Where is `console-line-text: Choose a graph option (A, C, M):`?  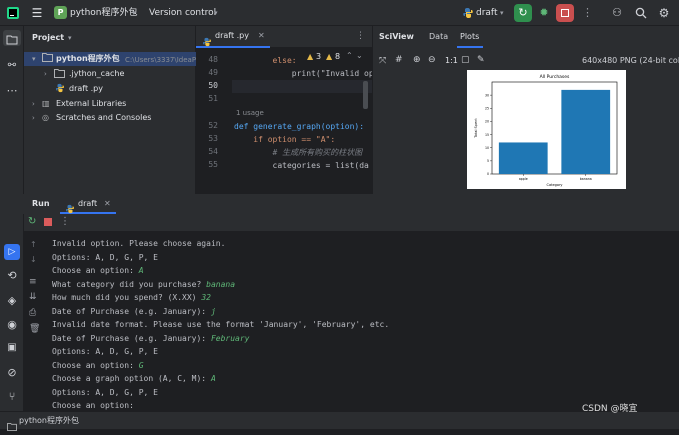 console-line-text: Choose a graph option (A, C, M): is located at coordinates (131, 378).